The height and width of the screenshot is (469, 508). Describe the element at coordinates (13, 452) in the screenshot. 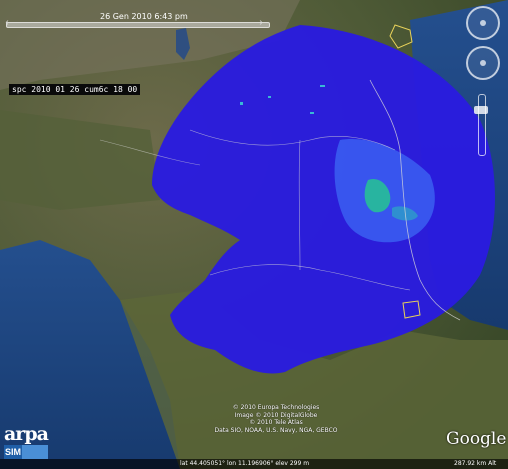

I see `logo-sub: SIM` at that location.